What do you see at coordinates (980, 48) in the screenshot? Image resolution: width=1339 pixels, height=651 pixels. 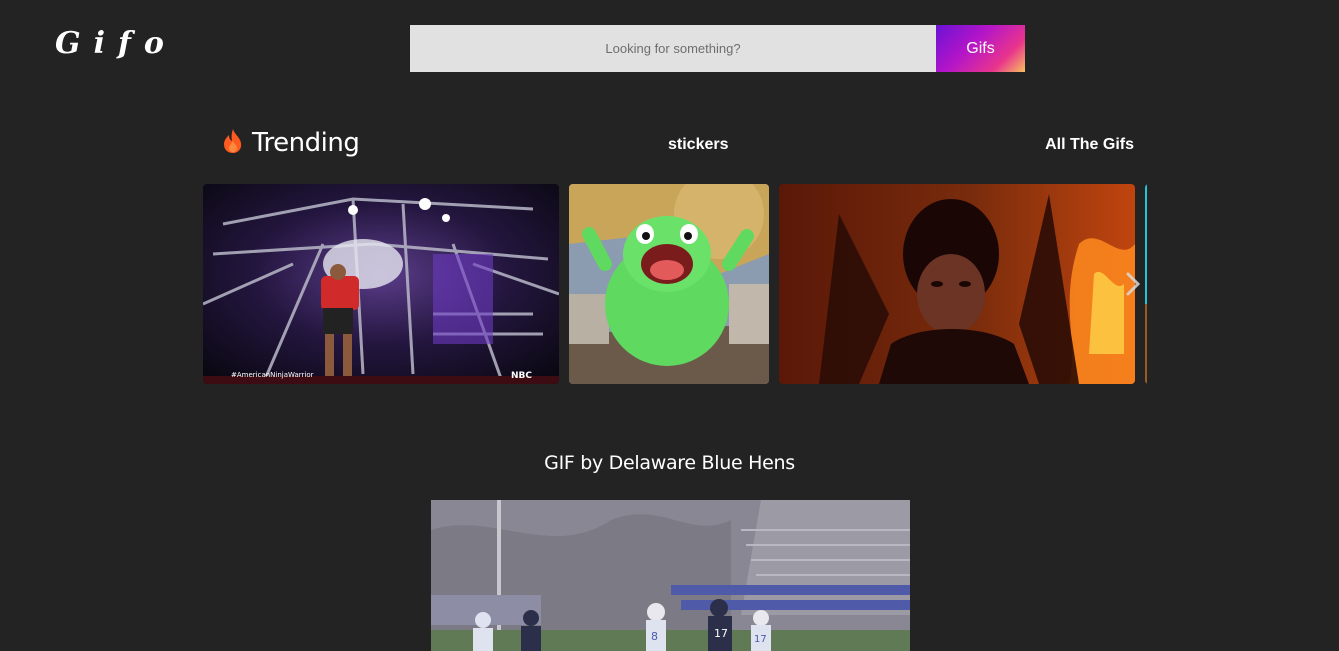 I see `search-button: Gifs` at bounding box center [980, 48].